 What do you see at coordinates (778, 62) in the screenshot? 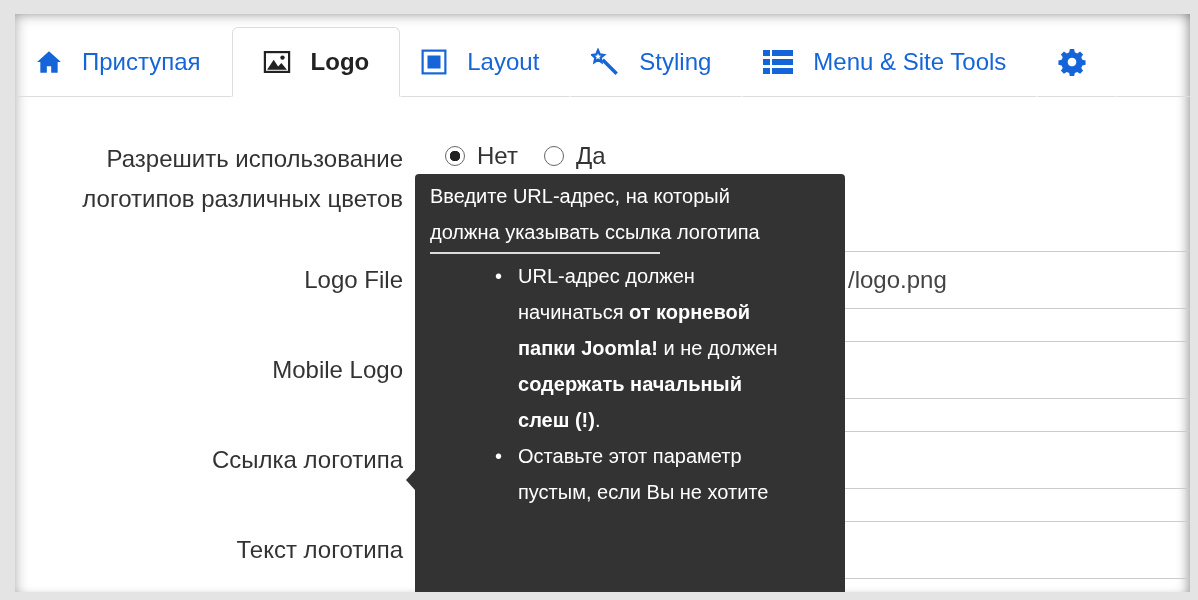
I see `list-icon` at bounding box center [778, 62].